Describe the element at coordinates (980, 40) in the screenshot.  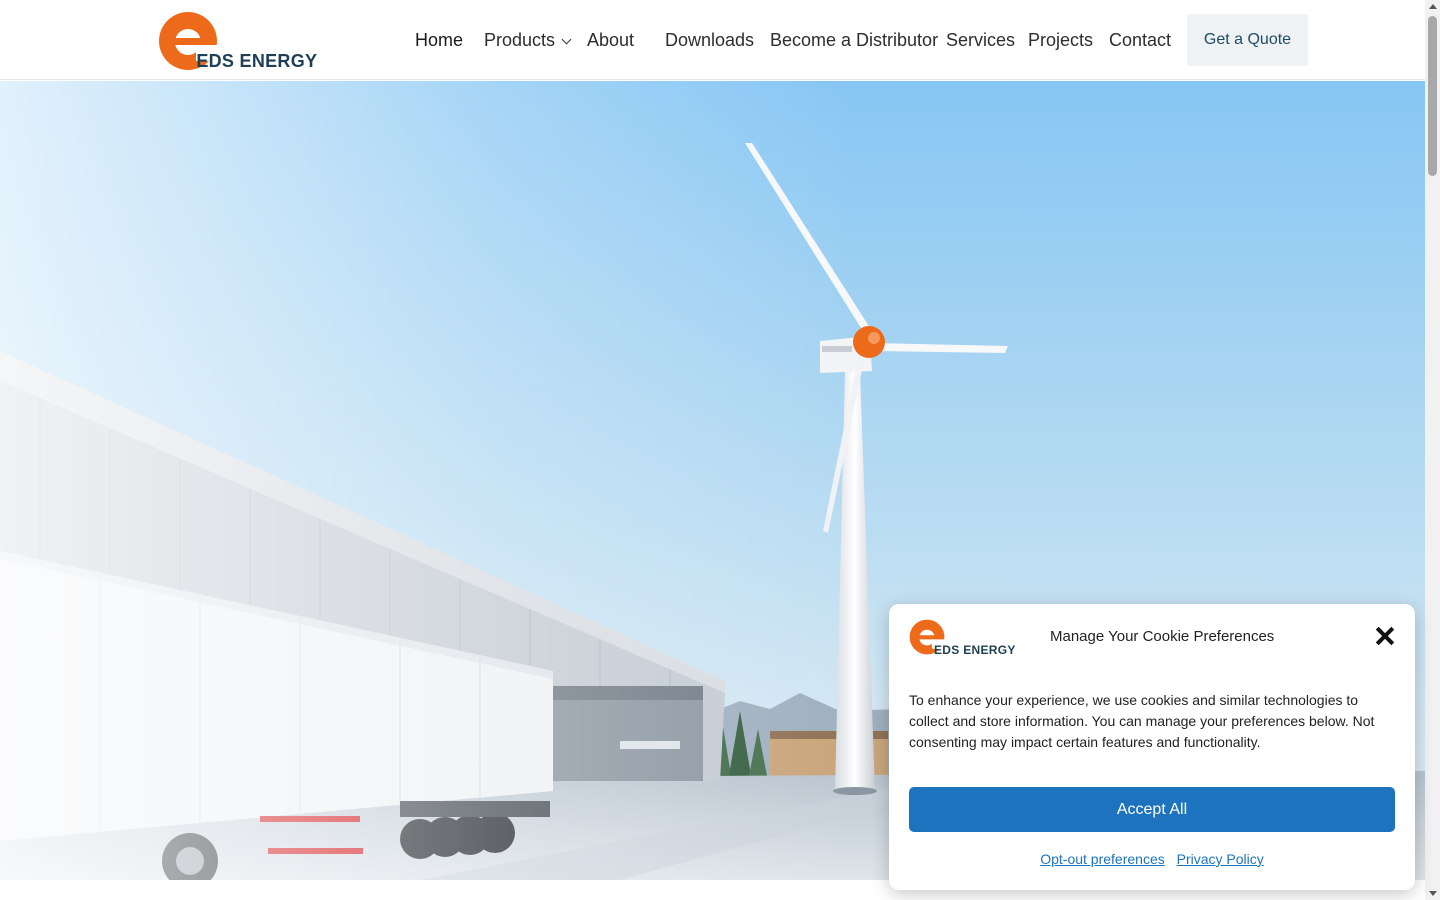
I see `nav-services: Services` at that location.